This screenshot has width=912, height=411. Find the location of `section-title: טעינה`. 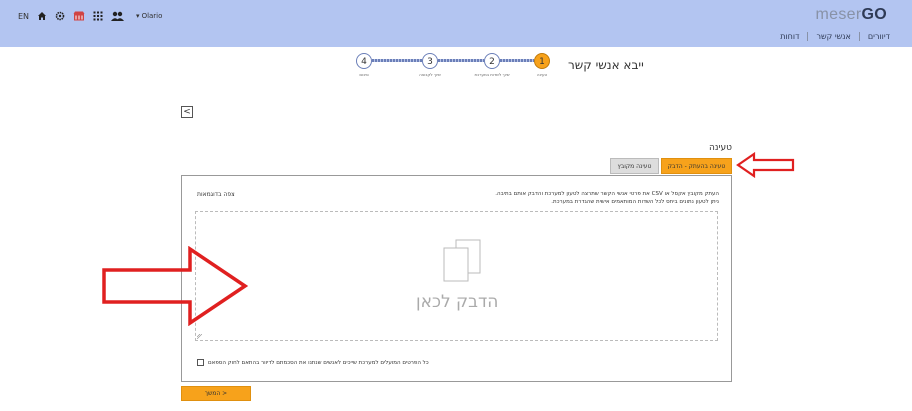

section-title: טעינה is located at coordinates (720, 148).